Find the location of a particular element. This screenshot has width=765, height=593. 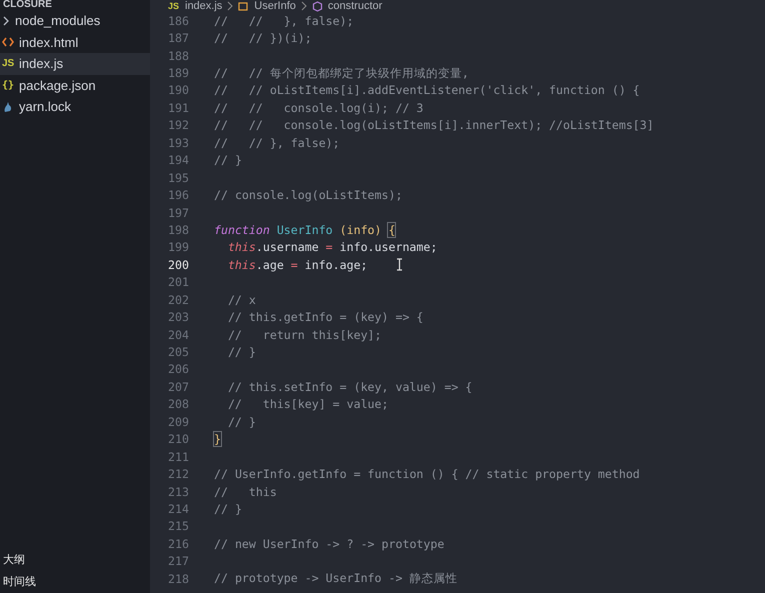

code-keyword: function is located at coordinates (242, 229).